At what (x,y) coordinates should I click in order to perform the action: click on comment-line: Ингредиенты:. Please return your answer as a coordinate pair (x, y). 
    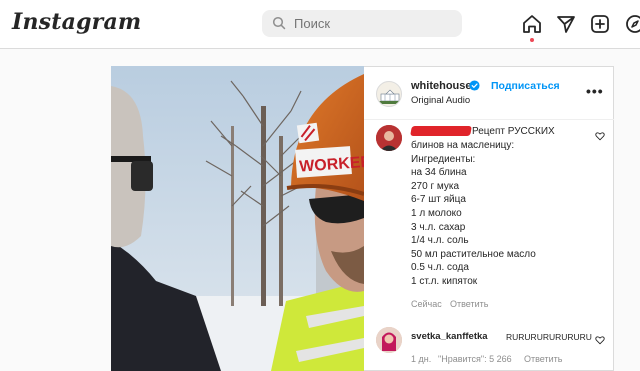
    Looking at the image, I should click on (443, 159).